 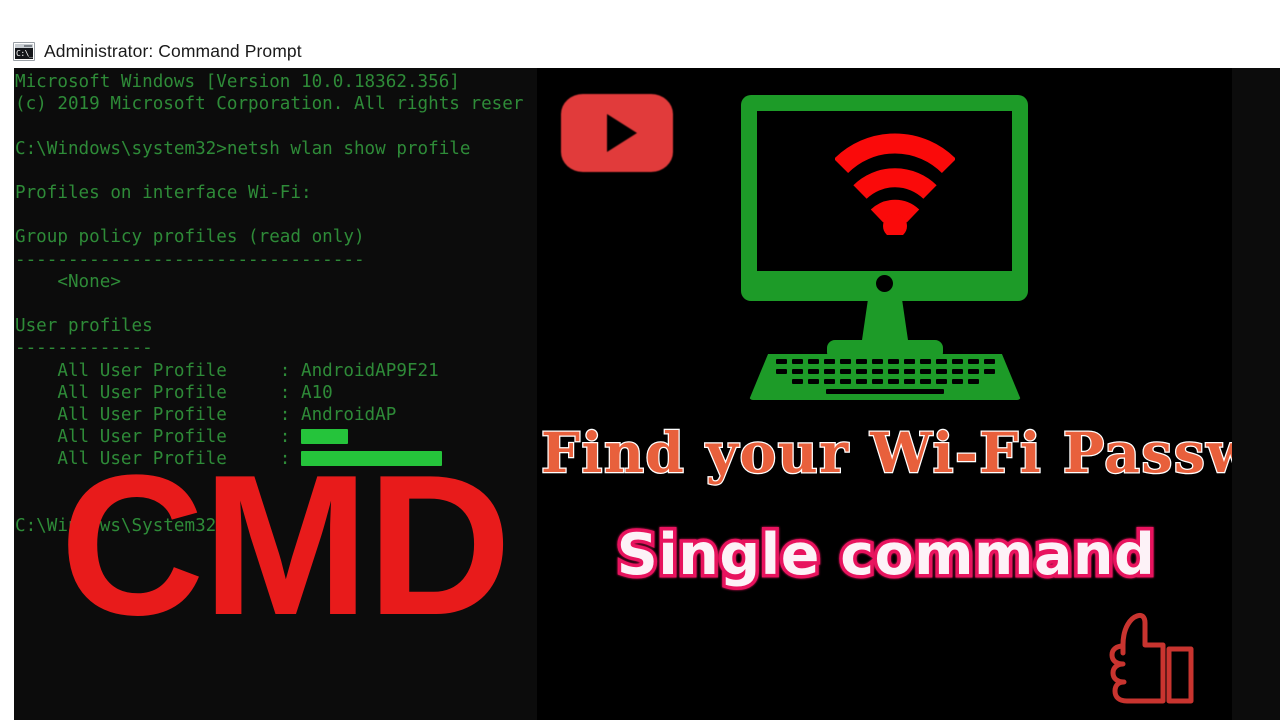 I want to click on cmd-window-icon: C:\_, so click(x=24, y=51).